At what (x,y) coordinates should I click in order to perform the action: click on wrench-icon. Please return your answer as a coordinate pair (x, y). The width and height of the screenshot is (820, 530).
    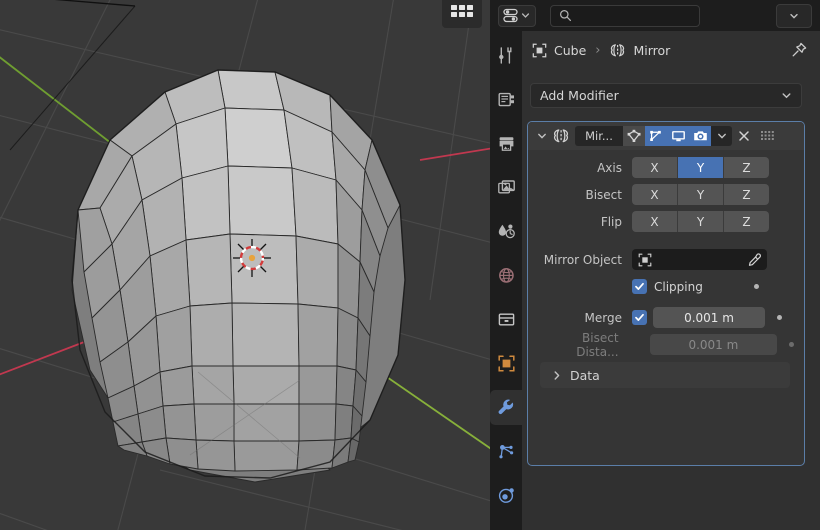
    Looking at the image, I should click on (505, 407).